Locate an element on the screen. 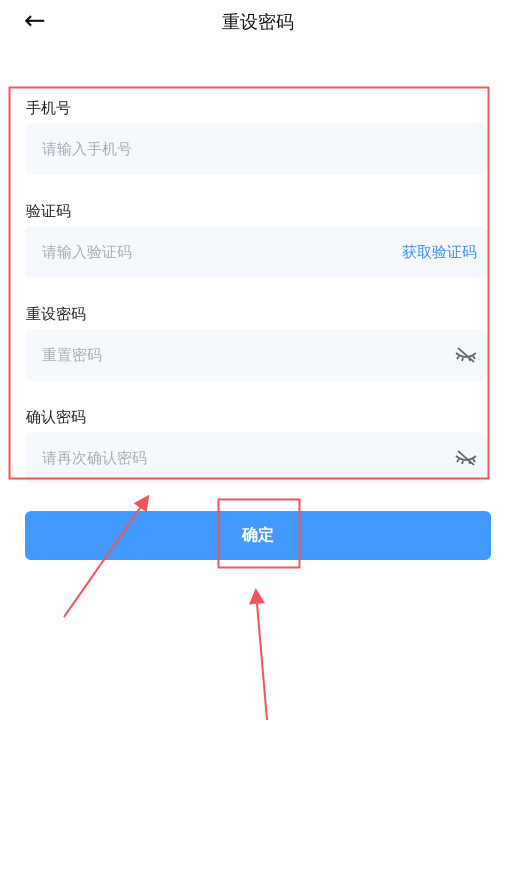 Image resolution: width=516 pixels, height=893 pixels. field-label: 确认密码 is located at coordinates (56, 417).